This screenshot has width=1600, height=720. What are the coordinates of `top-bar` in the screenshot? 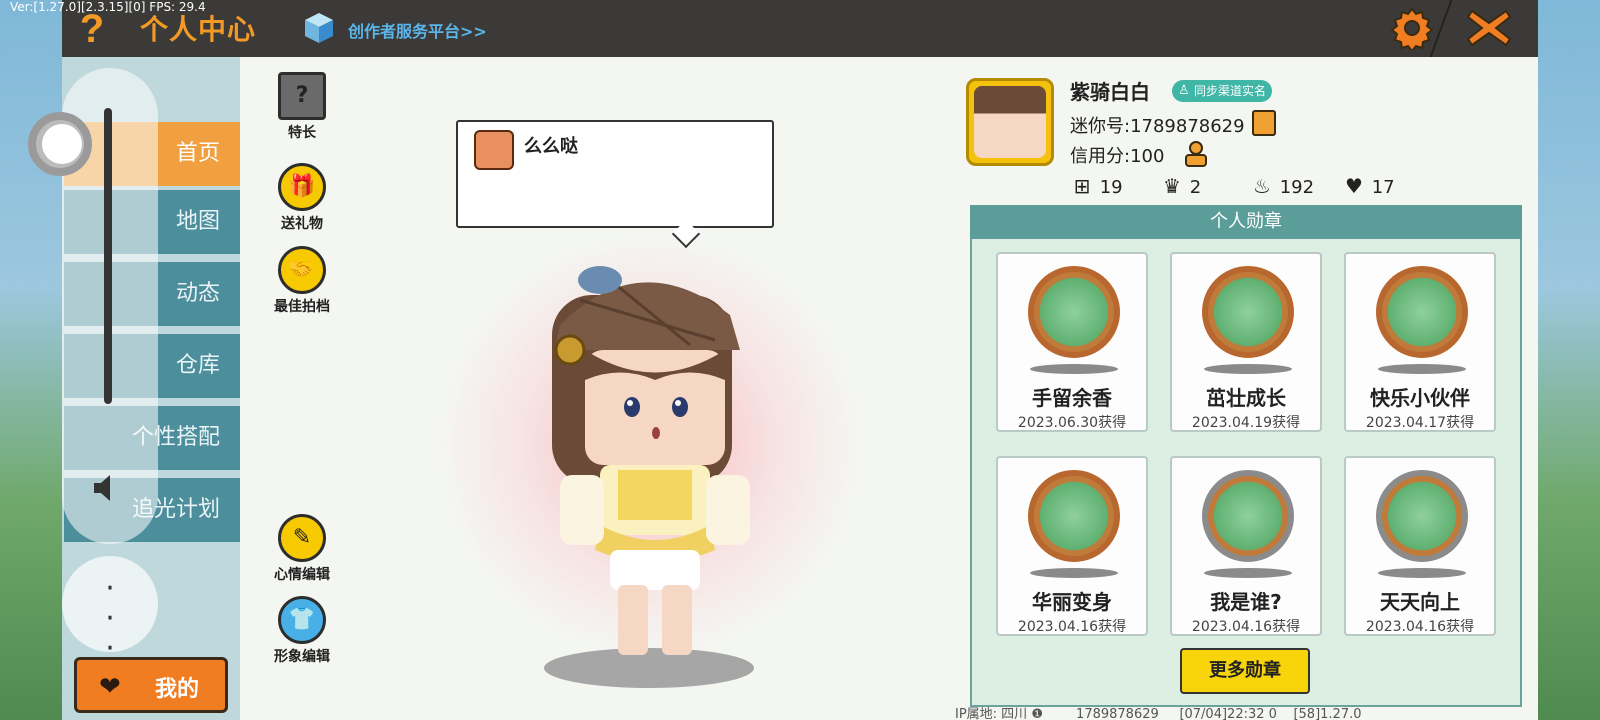 It's located at (800, 28).